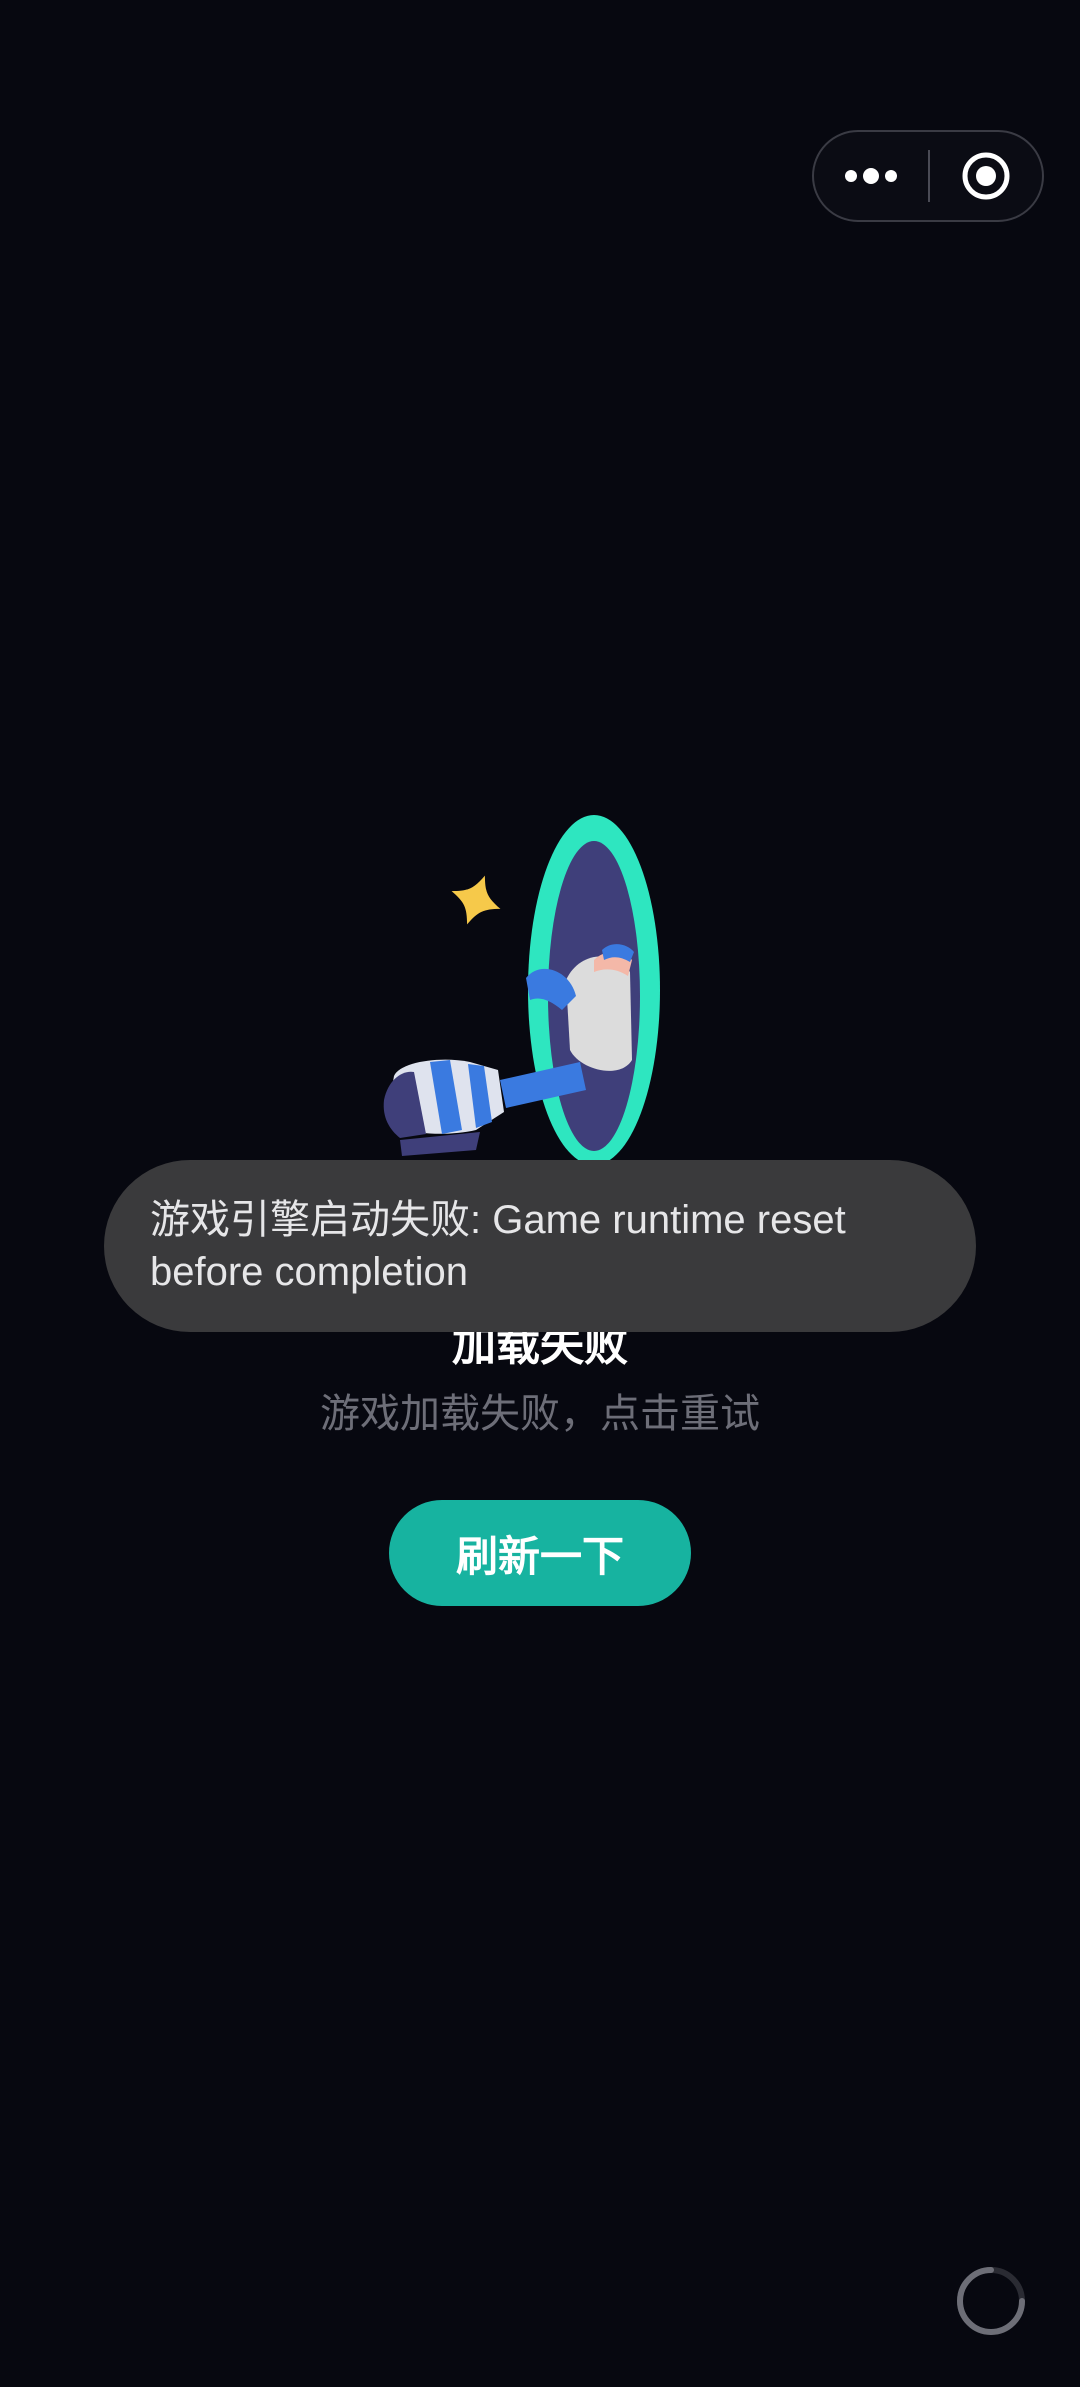 The image size is (1080, 2387). I want to click on refresh-button: 刷新一下, so click(540, 1553).